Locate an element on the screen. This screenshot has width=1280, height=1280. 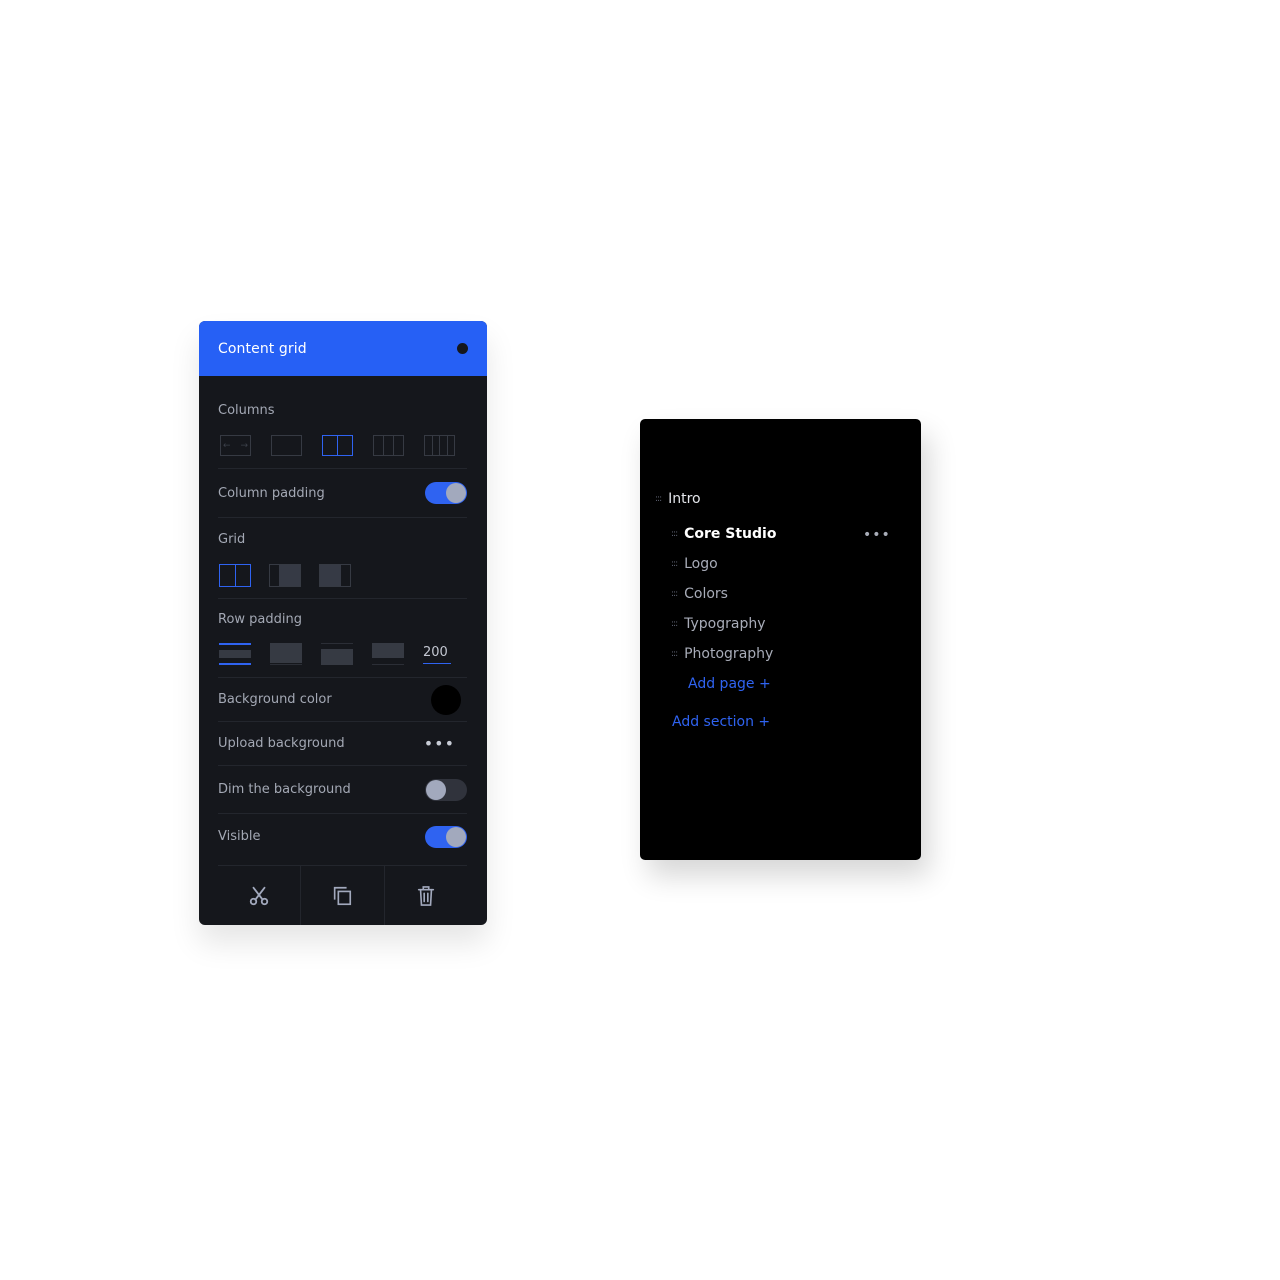
page-label: Photography is located at coordinates (729, 654).